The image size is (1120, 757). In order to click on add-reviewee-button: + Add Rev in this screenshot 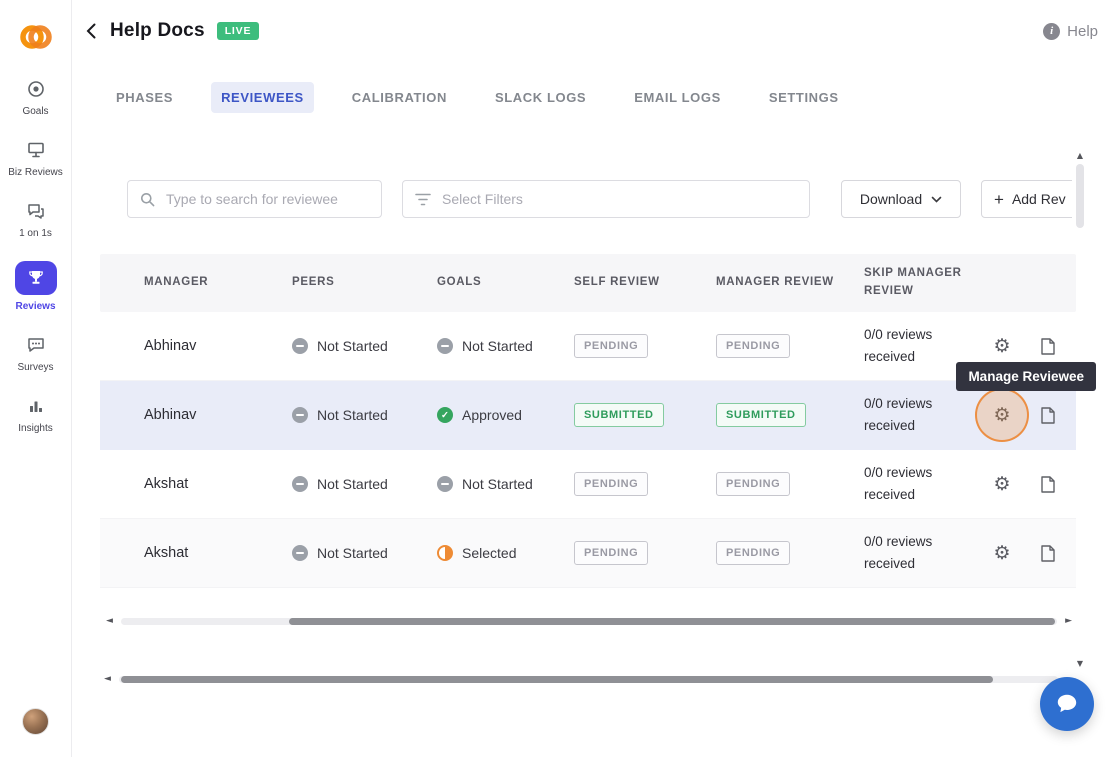, I will do `click(1028, 199)`.